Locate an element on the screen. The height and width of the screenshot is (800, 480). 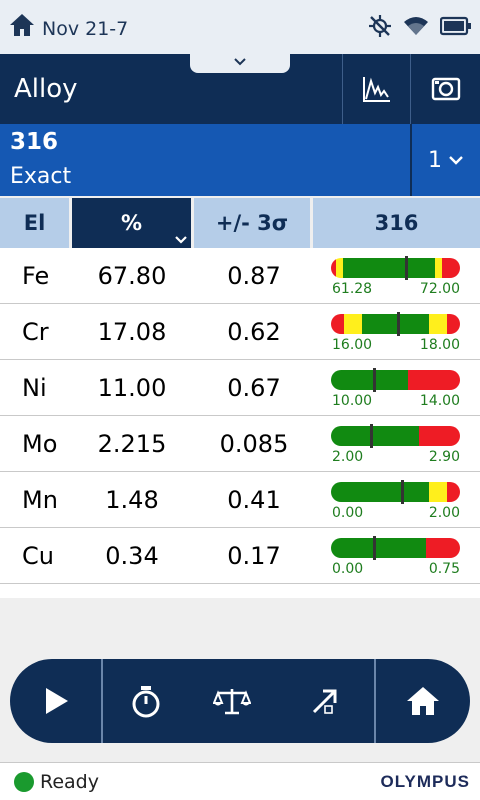
mode-bar: Alloy is located at coordinates (240, 89).